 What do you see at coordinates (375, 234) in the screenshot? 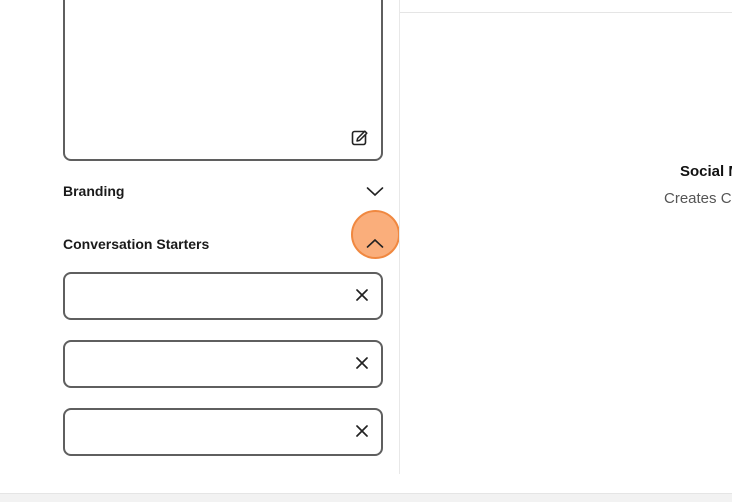
I see `click-highlight` at bounding box center [375, 234].